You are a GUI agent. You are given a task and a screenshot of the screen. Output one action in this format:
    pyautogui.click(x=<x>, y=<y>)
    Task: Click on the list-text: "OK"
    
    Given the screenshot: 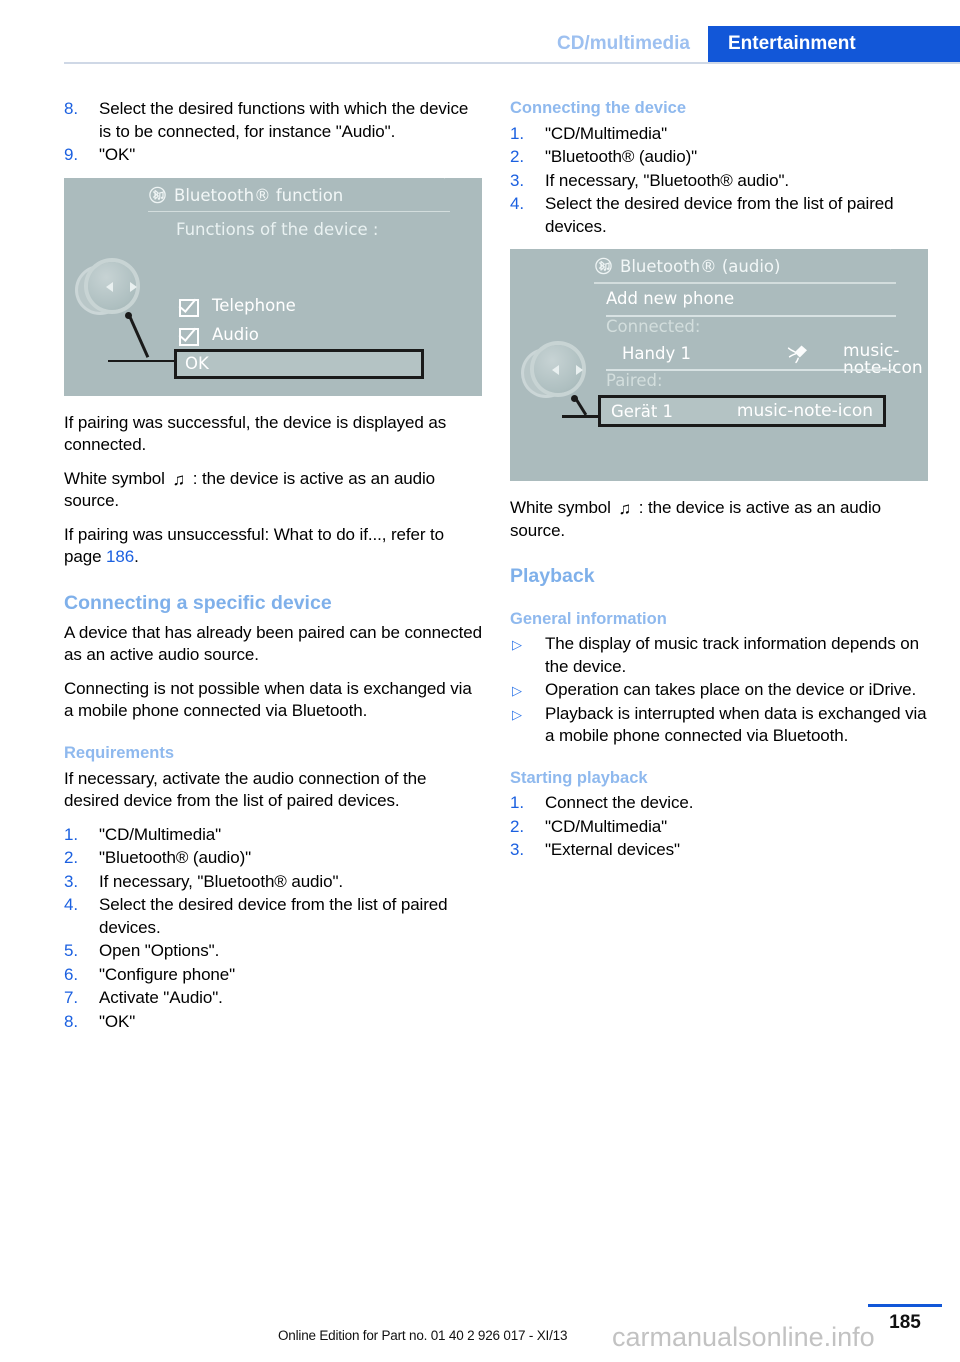 What is the action you would take?
    pyautogui.click(x=117, y=154)
    